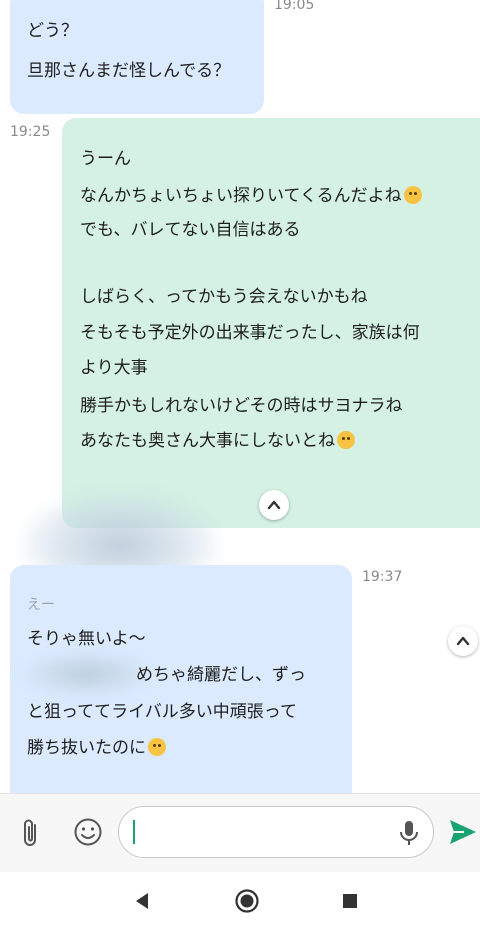 The image size is (480, 929). I want to click on message-line: より大事, so click(114, 368).